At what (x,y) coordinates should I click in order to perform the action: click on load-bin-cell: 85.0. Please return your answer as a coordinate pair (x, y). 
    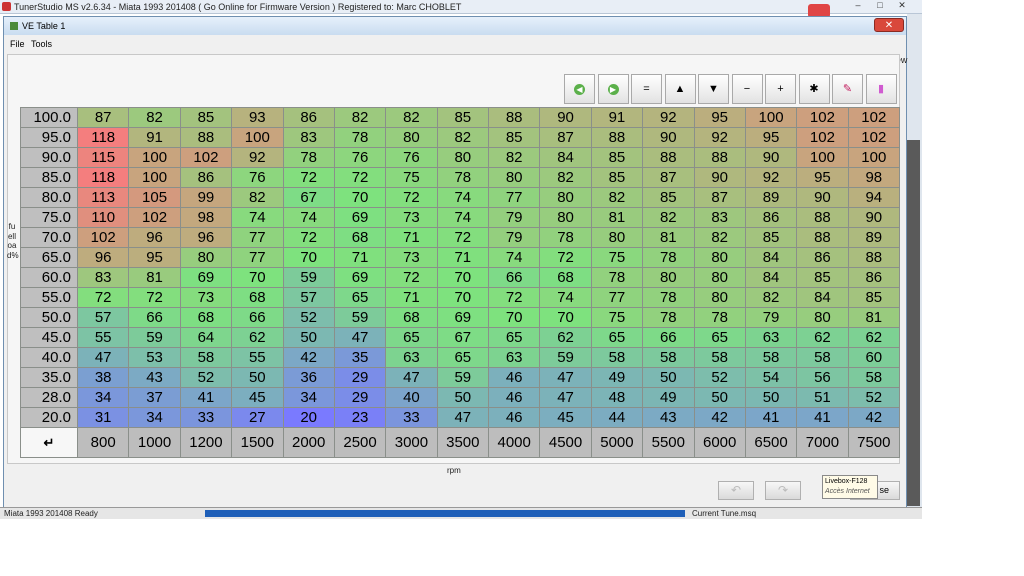
    Looking at the image, I should click on (49, 177).